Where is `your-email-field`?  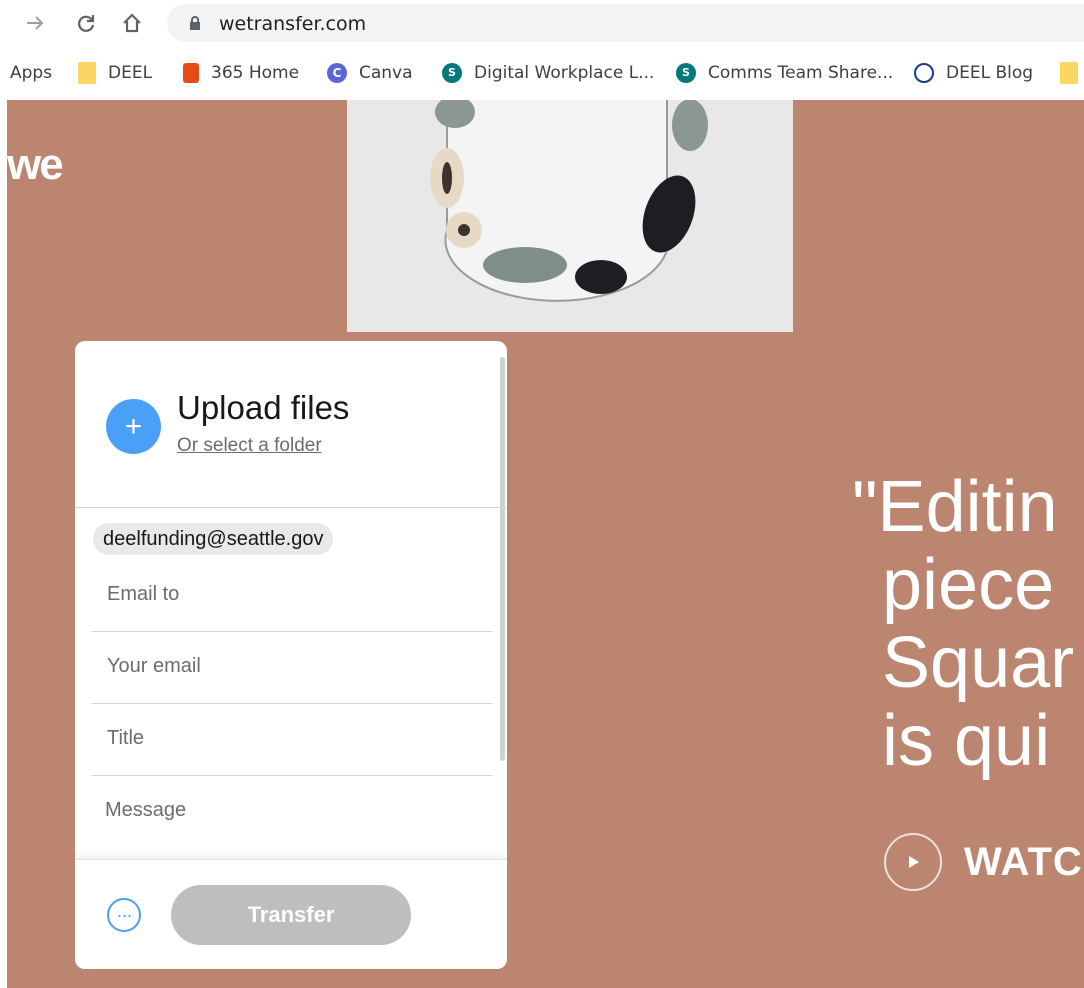
your-email-field is located at coordinates (292, 667).